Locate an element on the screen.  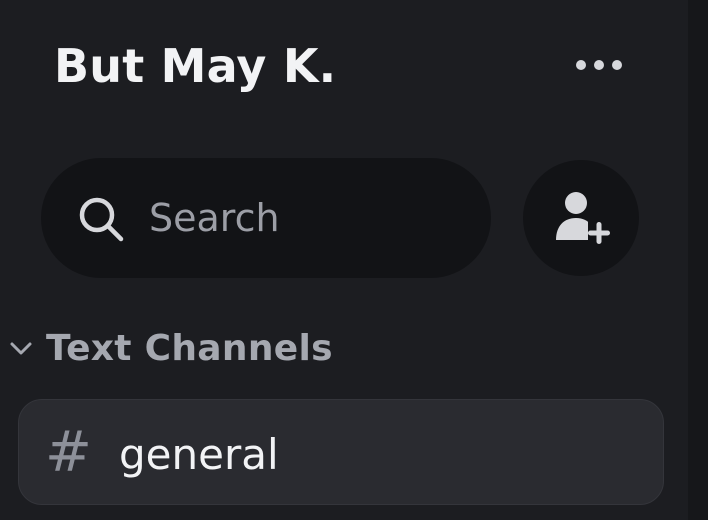
search-bar is located at coordinates (266, 218).